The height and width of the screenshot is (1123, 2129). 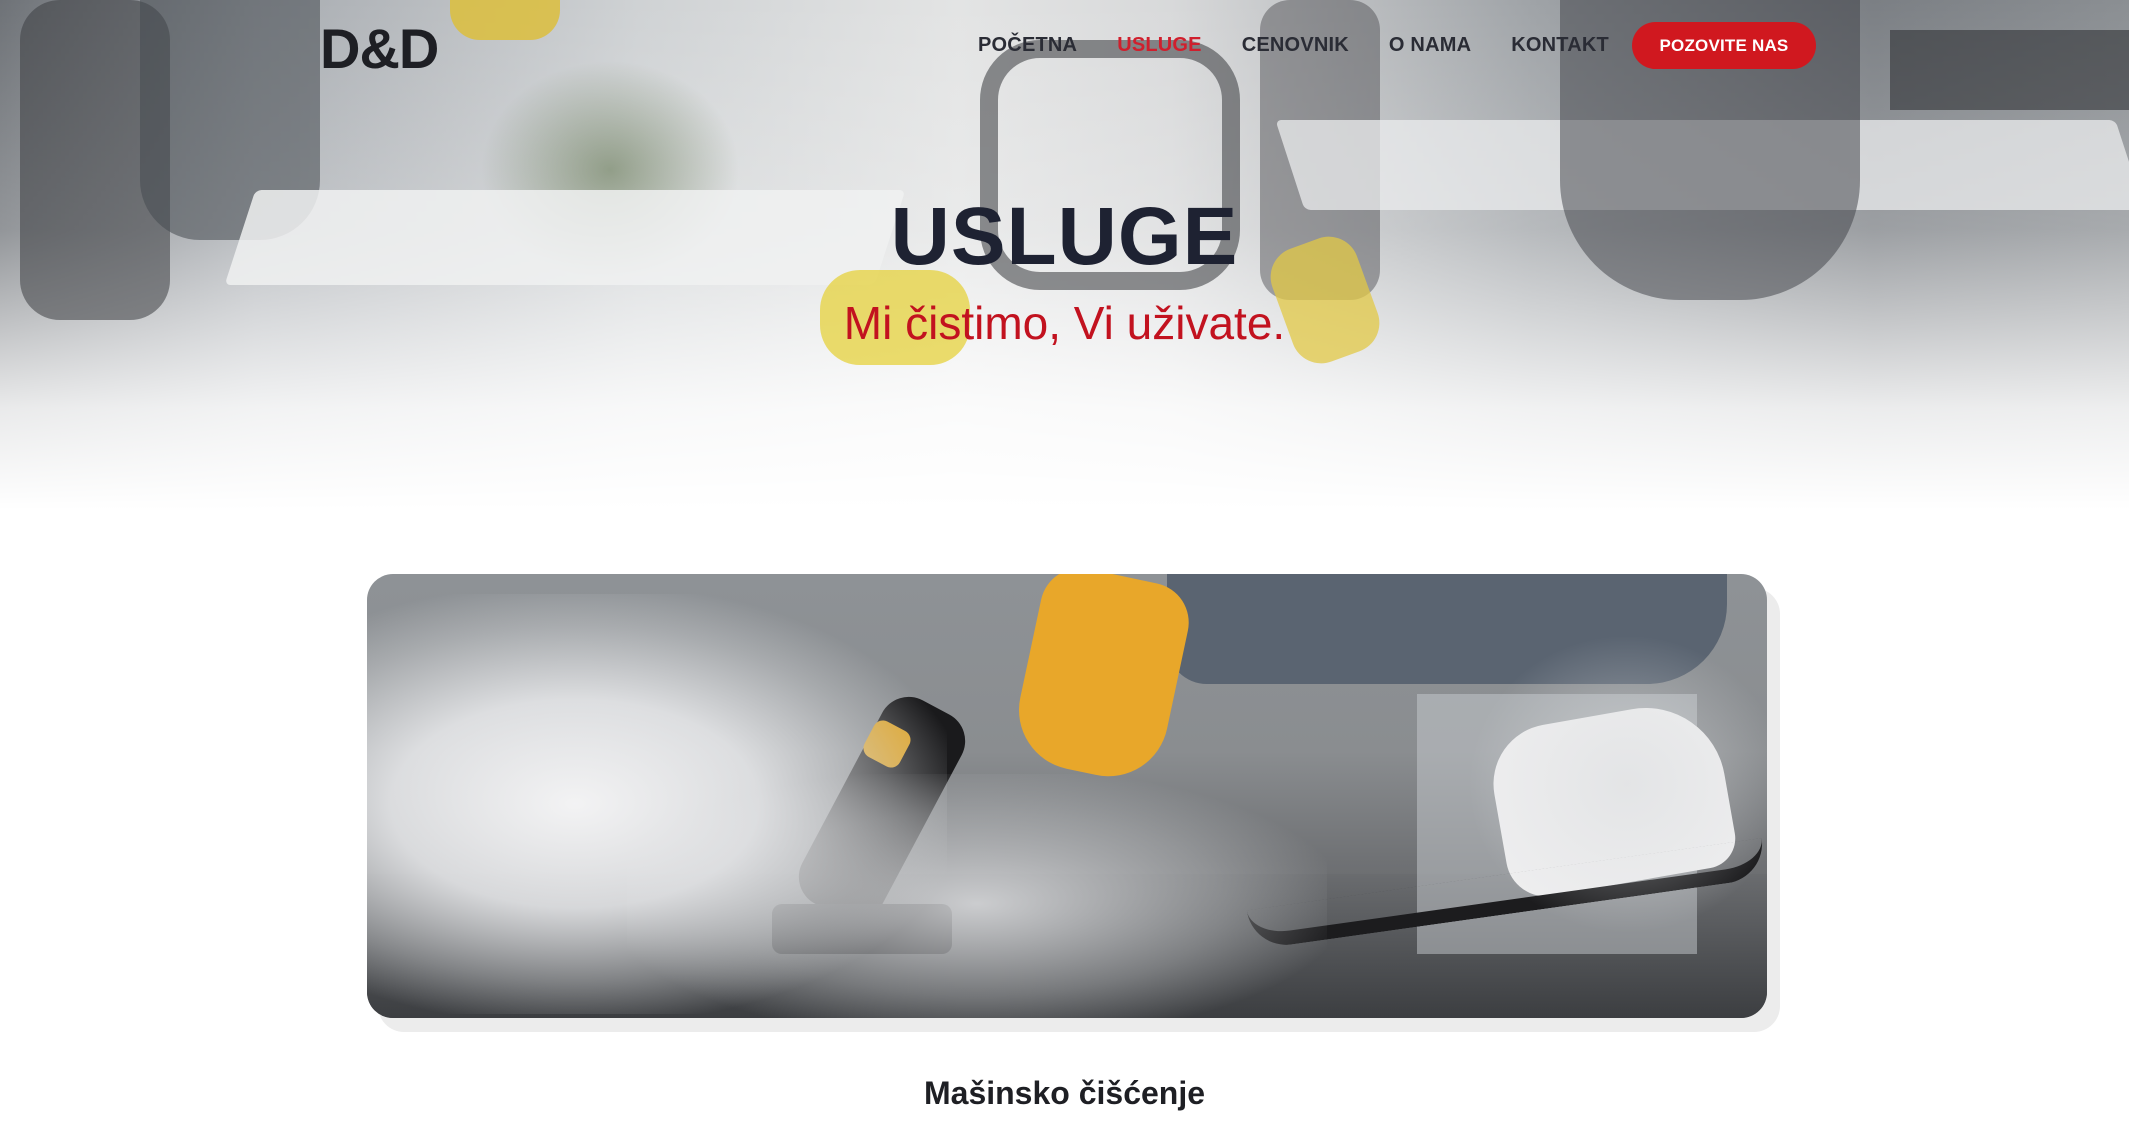 What do you see at coordinates (1724, 45) in the screenshot?
I see `call-us-button: POZOVITE NAS` at bounding box center [1724, 45].